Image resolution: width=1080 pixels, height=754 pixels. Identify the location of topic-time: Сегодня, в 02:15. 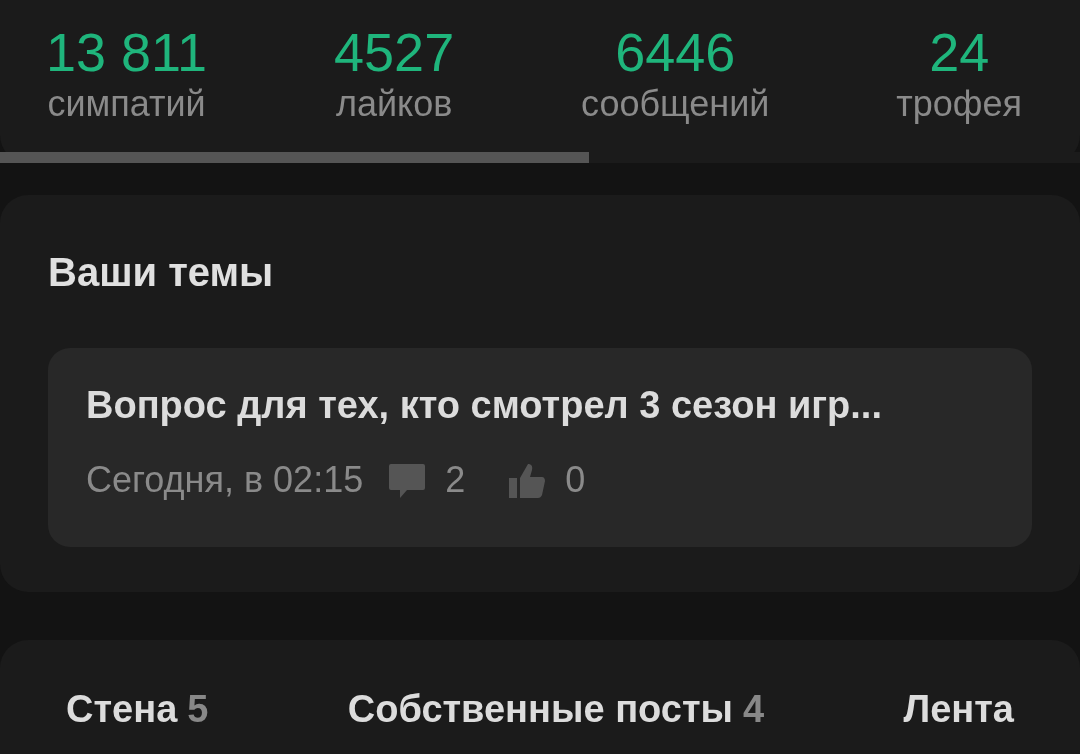
(225, 480).